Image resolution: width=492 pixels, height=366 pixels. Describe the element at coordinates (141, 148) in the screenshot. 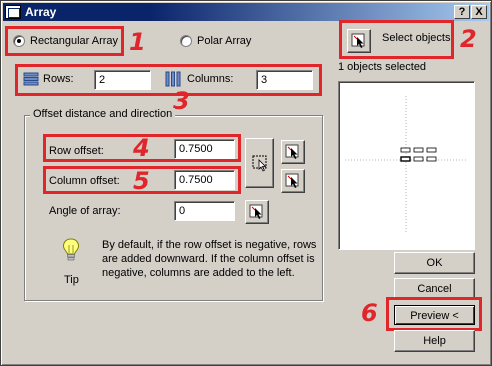

I see `callout-number-4: 4` at that location.